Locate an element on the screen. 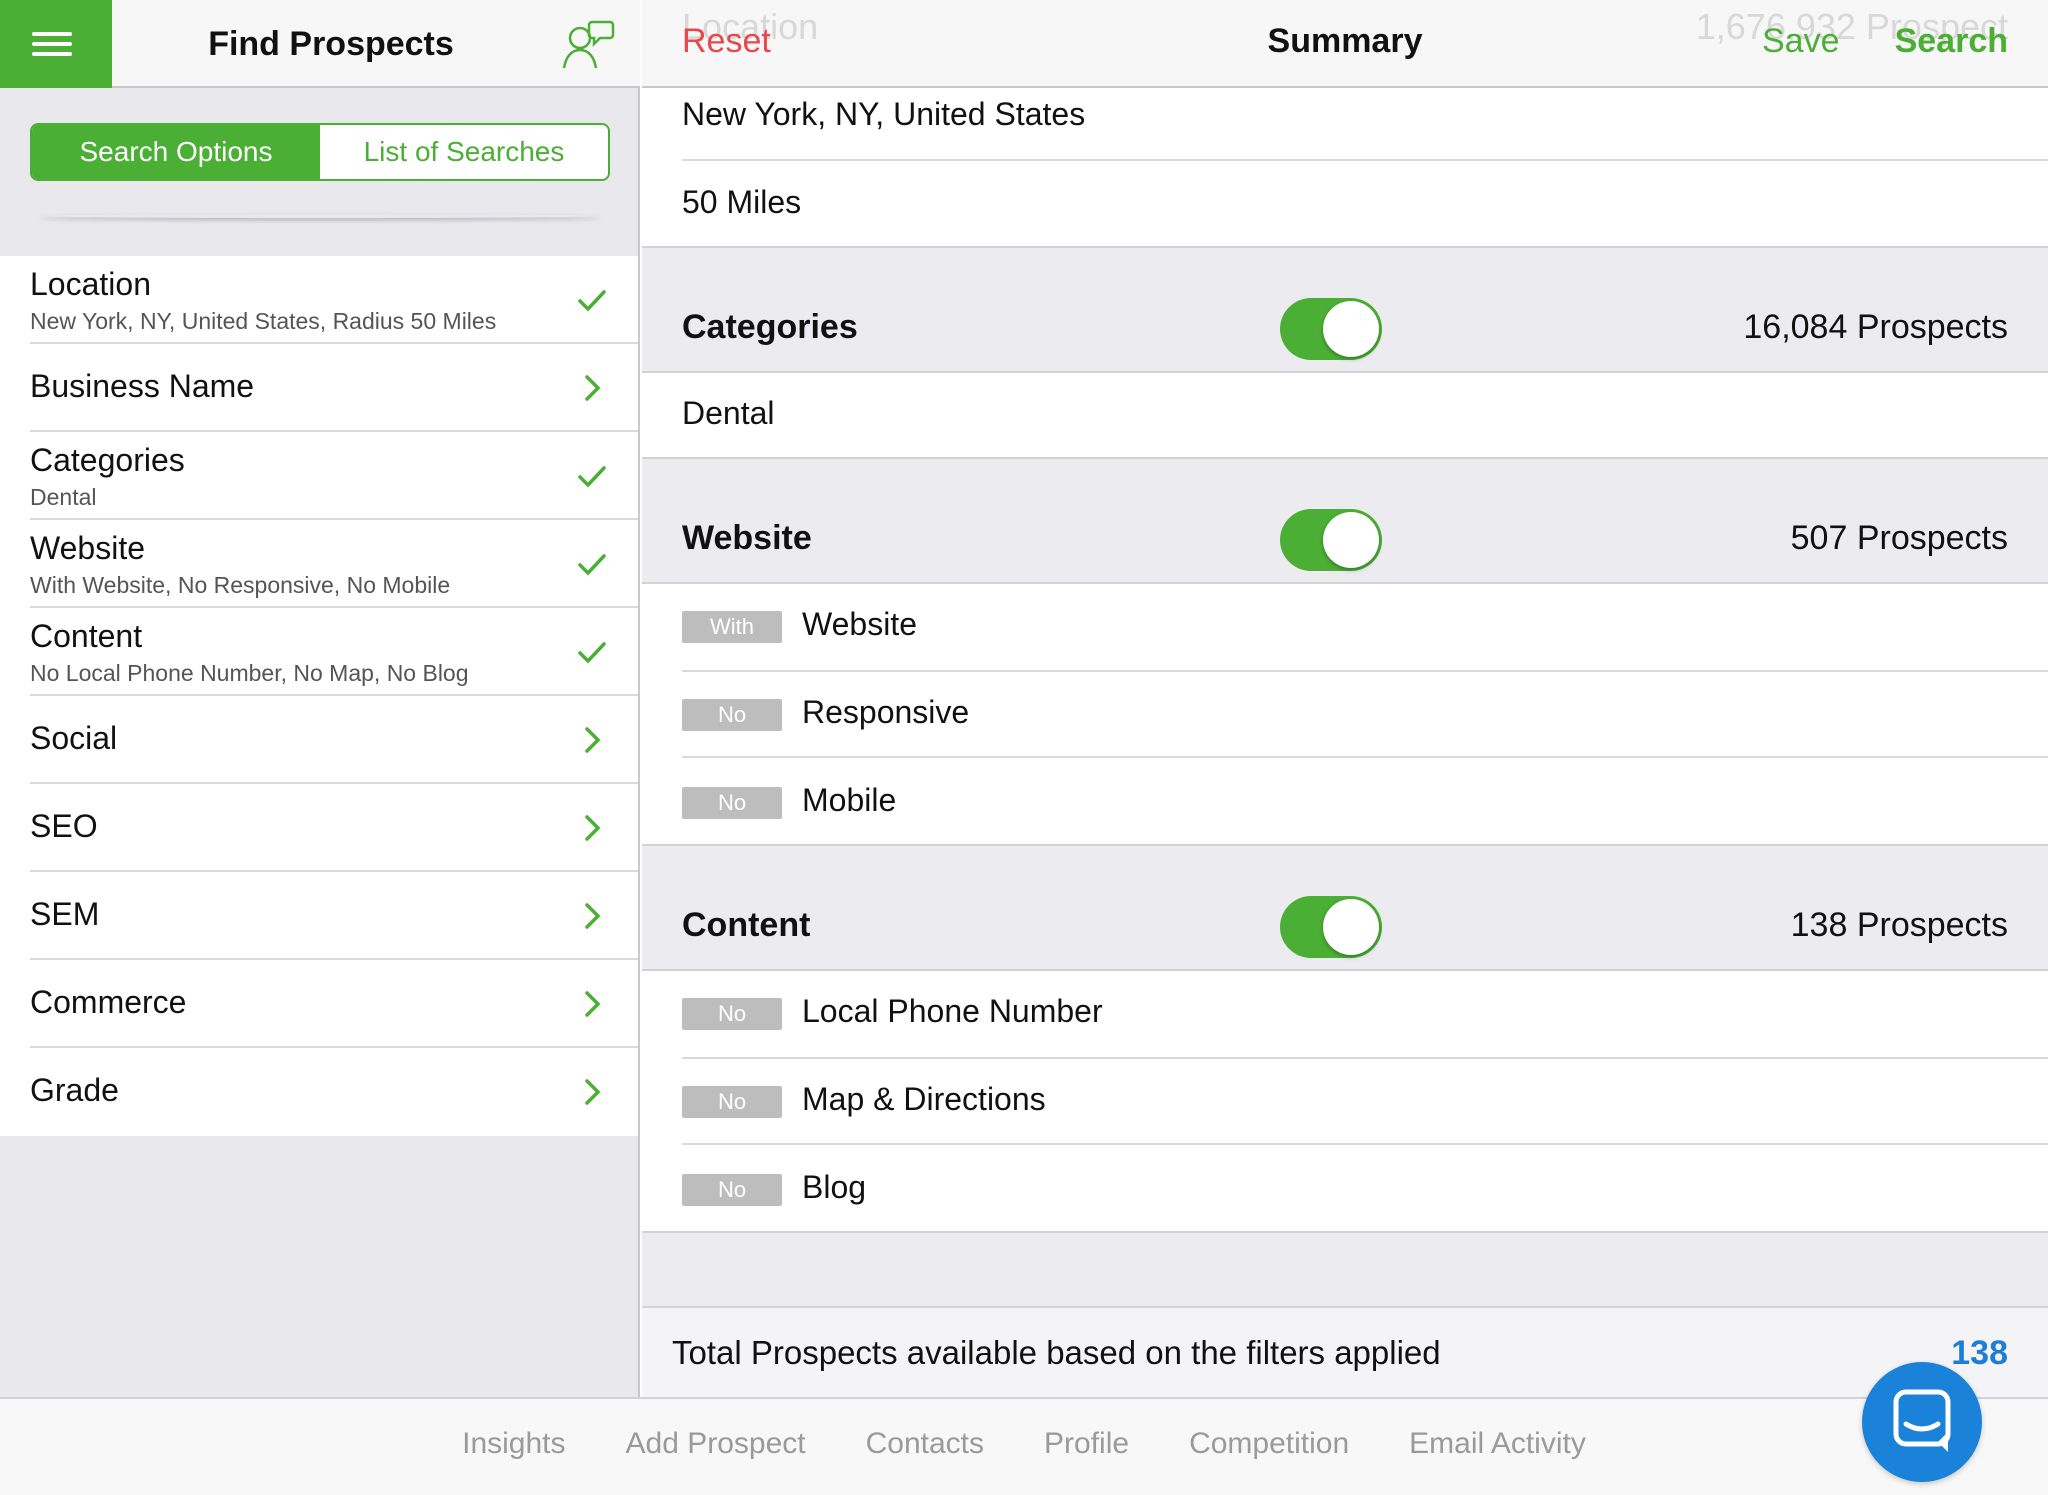 The height and width of the screenshot is (1495, 2048). option-subtitle: Dental is located at coordinates (63, 497).